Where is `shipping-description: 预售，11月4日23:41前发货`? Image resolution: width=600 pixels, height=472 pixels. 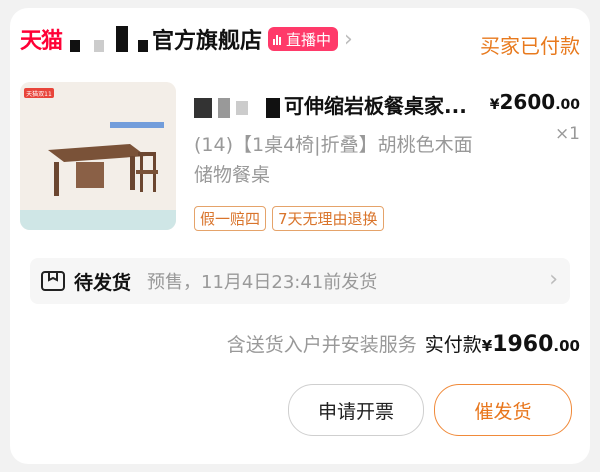
shipping-description: 预售，11月4日23:41前发货 is located at coordinates (262, 282).